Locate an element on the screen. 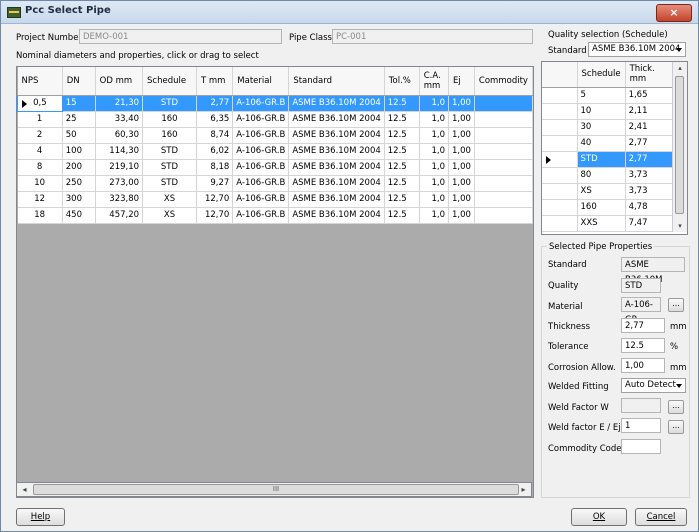 The image size is (699, 532). welded-fitting-combo: Auto Detect is located at coordinates (653, 385).